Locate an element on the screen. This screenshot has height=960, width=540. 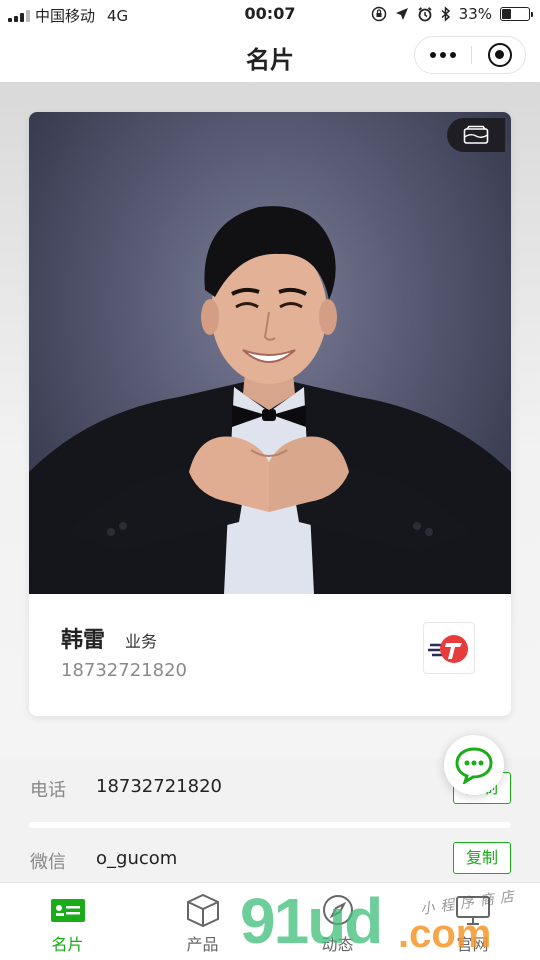
tab-card: 名片 is located at coordinates (67, 921).